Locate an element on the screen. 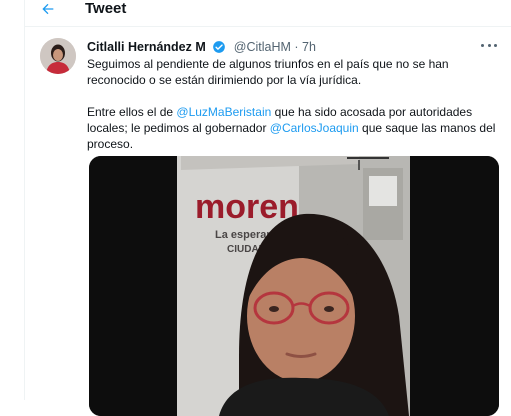 The height and width of the screenshot is (416, 511). page-title: Tweet is located at coordinates (106, 8).